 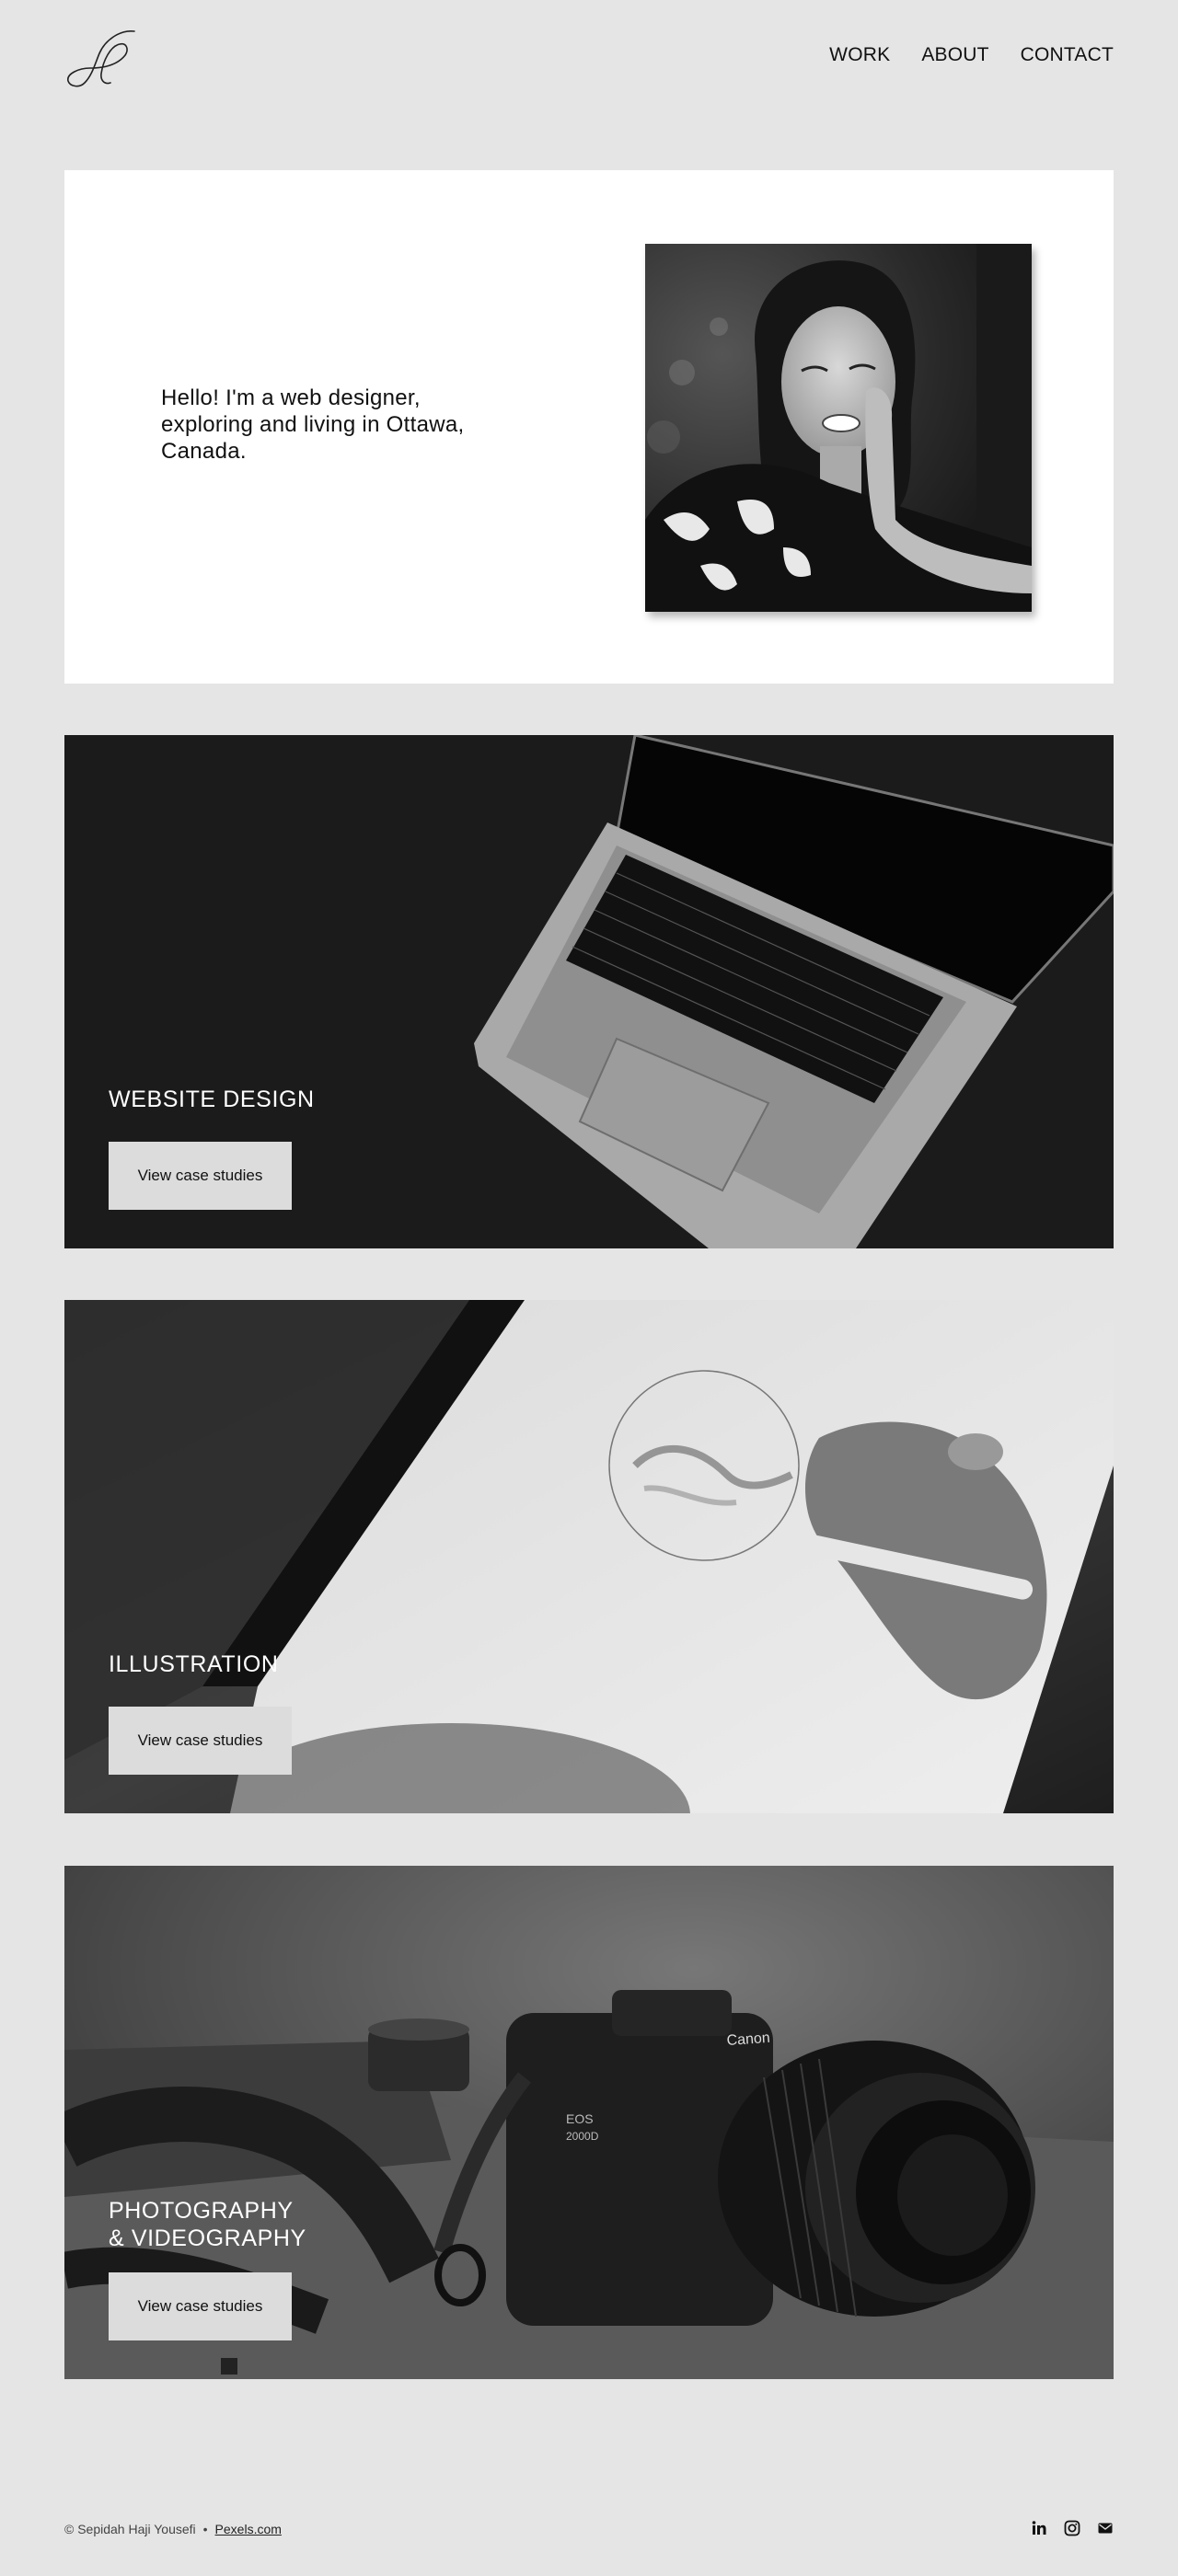 I want to click on footer-credits: © Sepidah Haji Yousefi • Pexels.com, so click(x=173, y=2529).